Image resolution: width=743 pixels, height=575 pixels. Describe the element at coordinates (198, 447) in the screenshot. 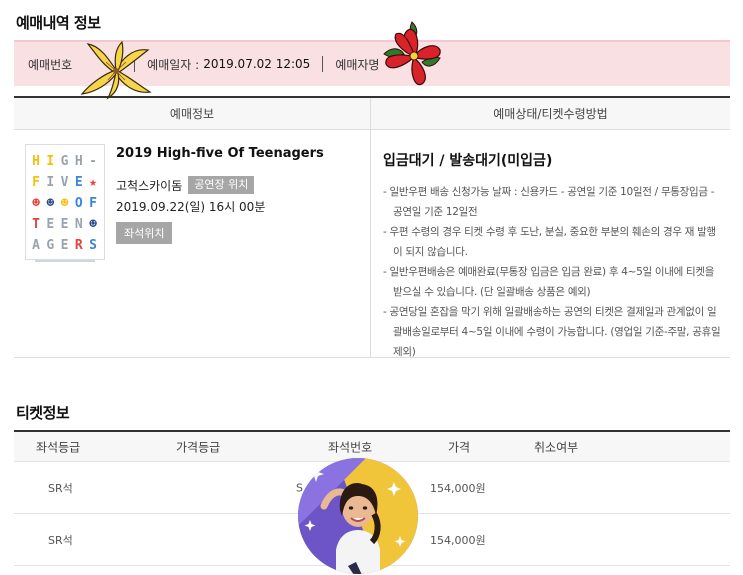

I see `price-grade-header: 가격등급` at that location.